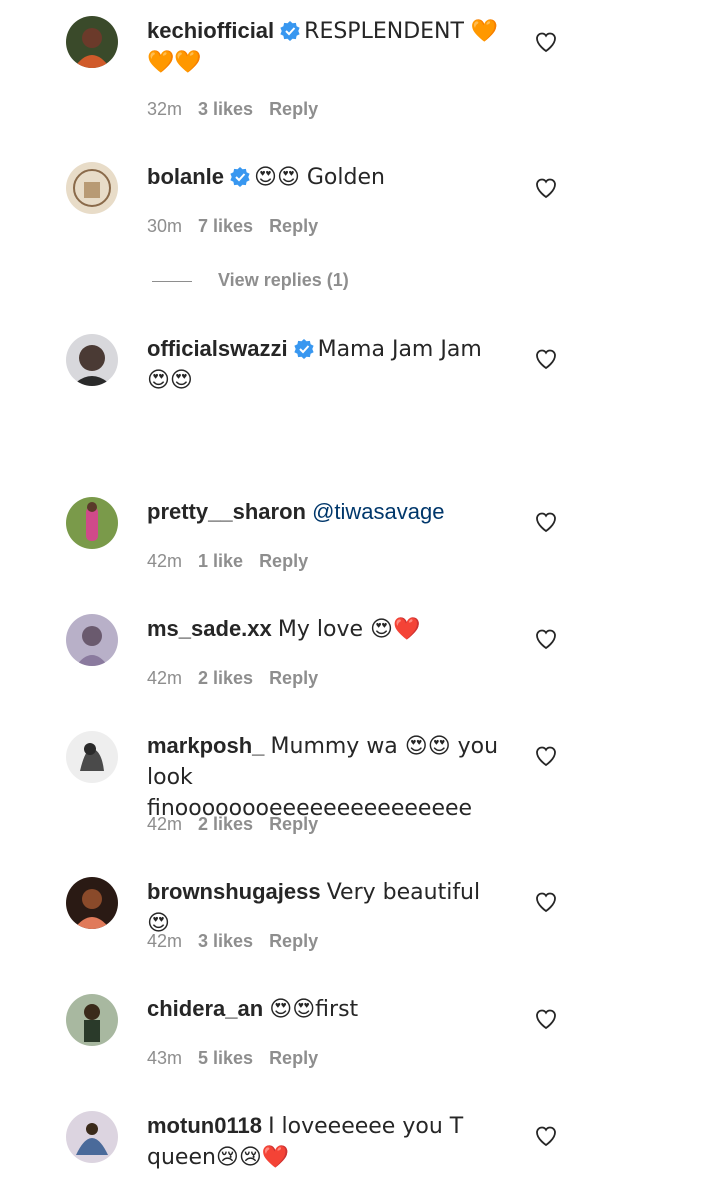 This screenshot has height=1182, width=720. What do you see at coordinates (209, 628) in the screenshot?
I see `comment-username: ms_sade.xx` at bounding box center [209, 628].